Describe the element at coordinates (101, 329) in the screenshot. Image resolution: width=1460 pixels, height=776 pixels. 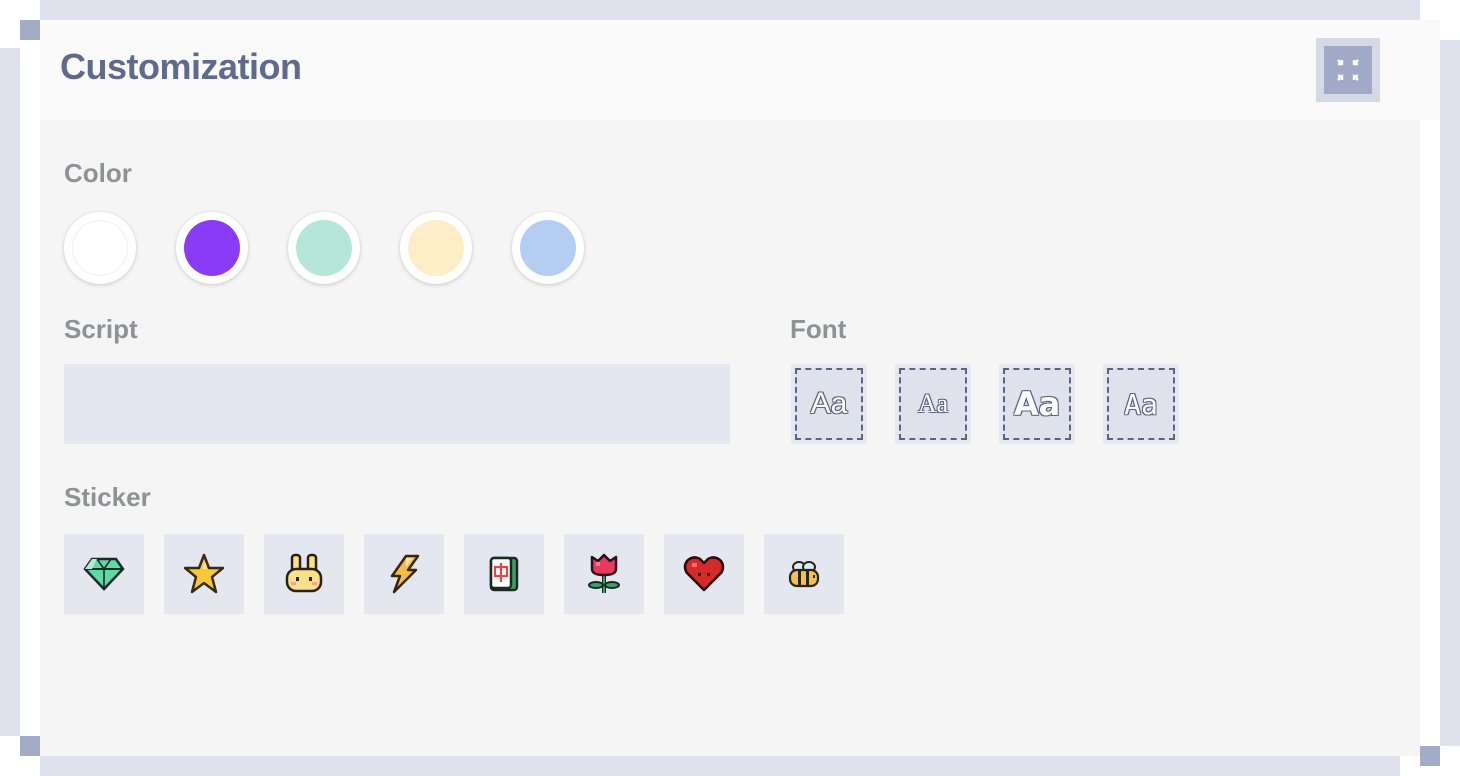
I see `script-label: Script` at that location.